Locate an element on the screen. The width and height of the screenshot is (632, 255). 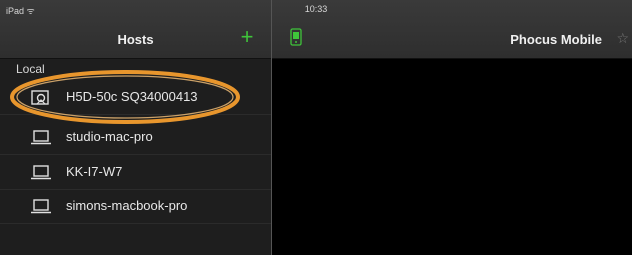
host-row-studio-mac-pro: studio-mac-pro is located at coordinates (135, 137).